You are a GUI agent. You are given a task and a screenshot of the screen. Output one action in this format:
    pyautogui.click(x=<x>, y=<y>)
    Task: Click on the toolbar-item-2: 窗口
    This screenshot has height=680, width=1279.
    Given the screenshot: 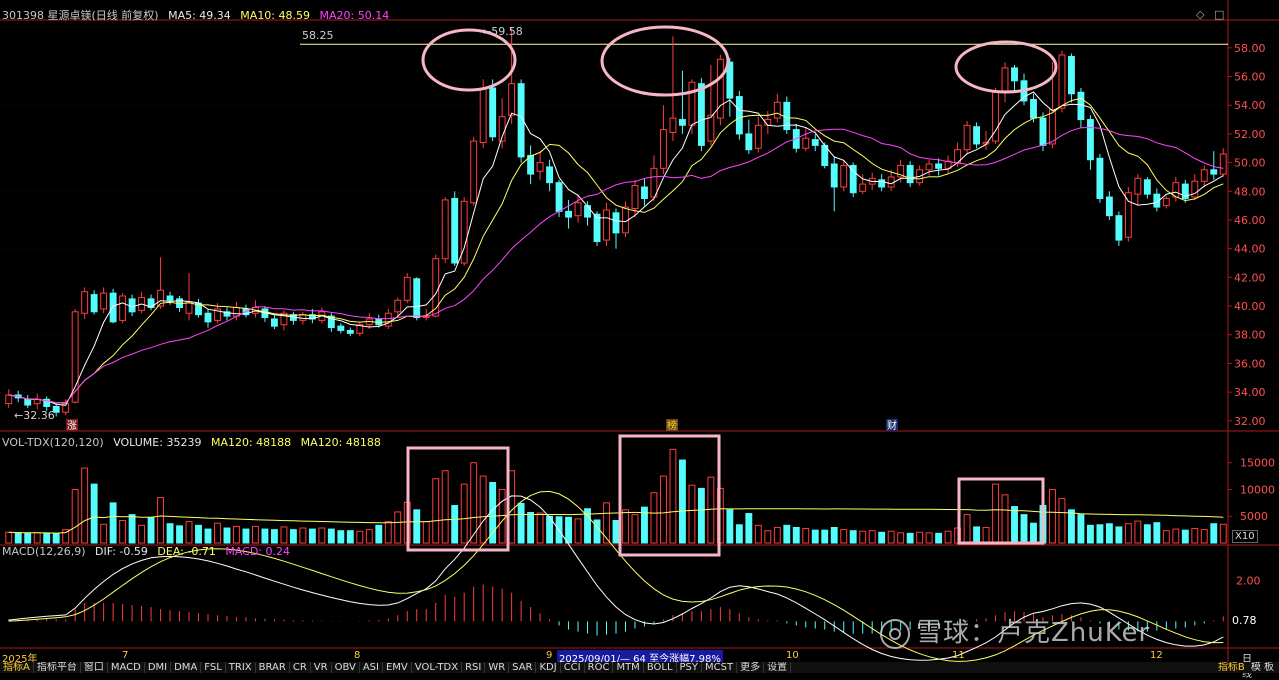 What is the action you would take?
    pyautogui.click(x=94, y=667)
    